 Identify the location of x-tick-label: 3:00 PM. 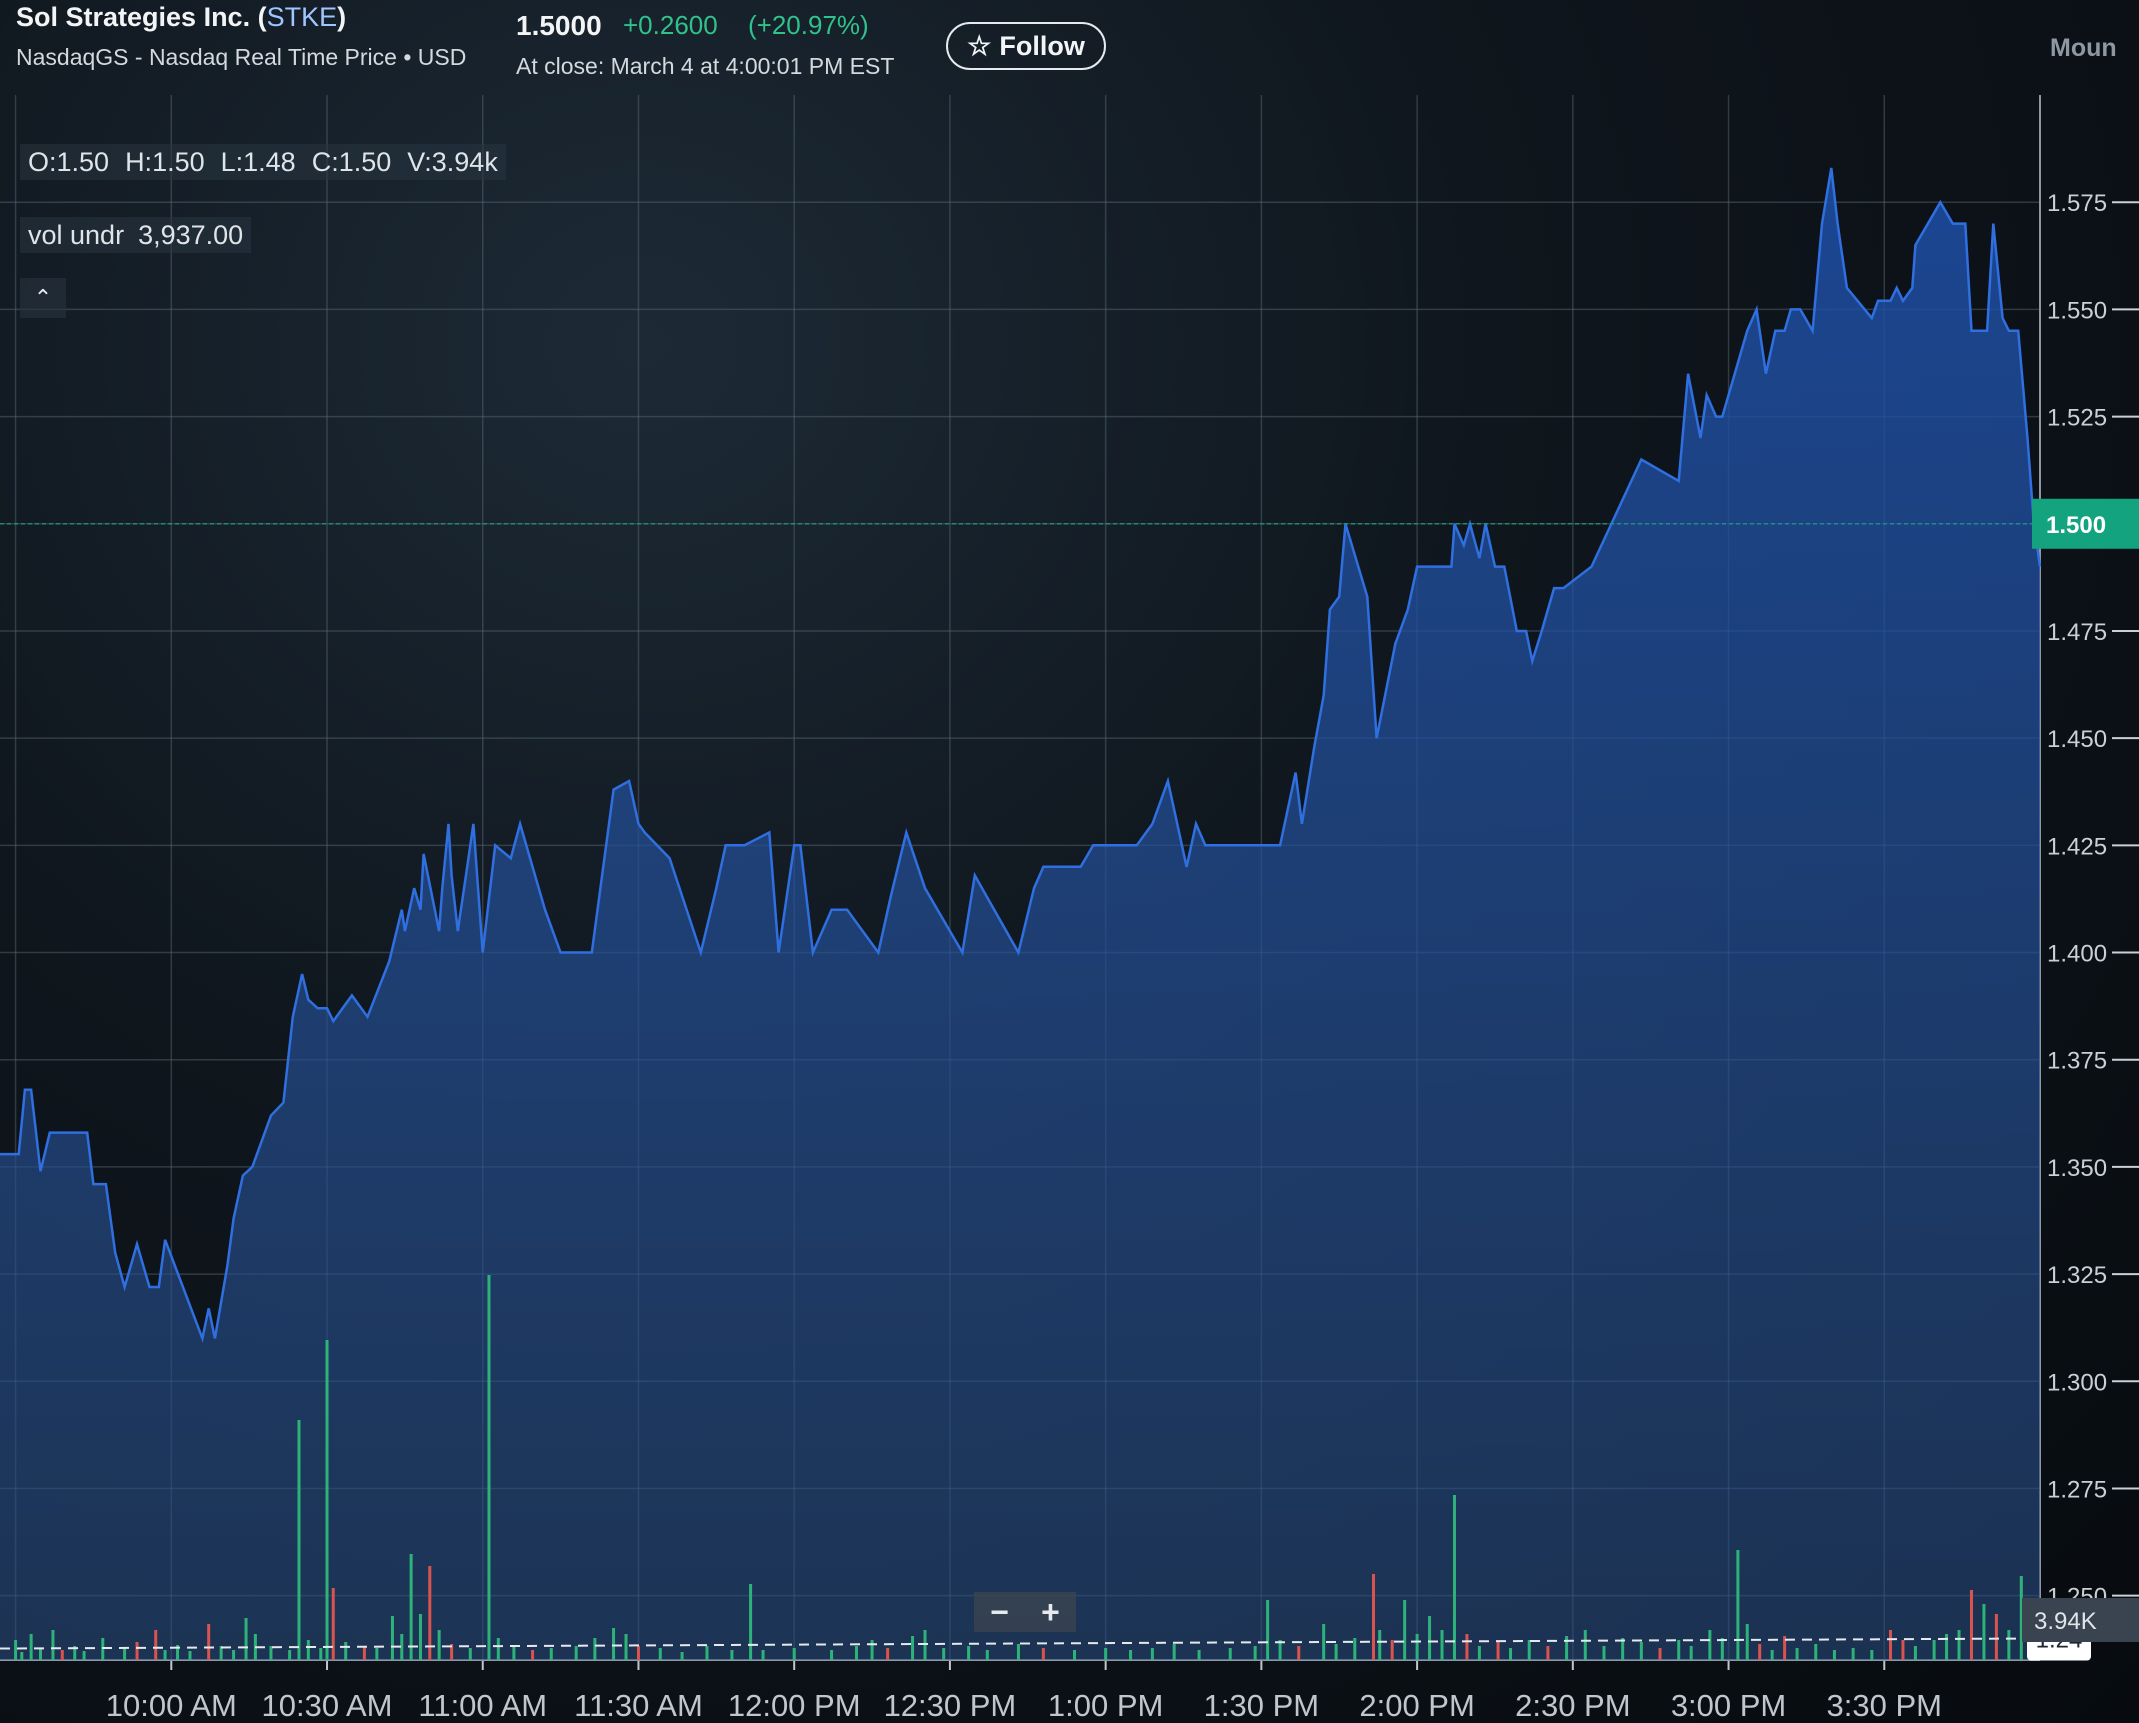
(1728, 1705).